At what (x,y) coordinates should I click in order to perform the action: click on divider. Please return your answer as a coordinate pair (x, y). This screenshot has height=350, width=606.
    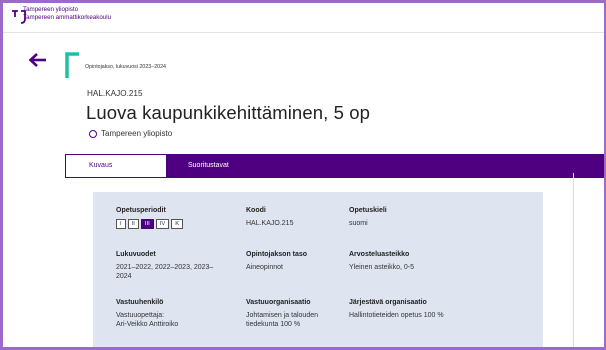
    Looking at the image, I should click on (573, 260).